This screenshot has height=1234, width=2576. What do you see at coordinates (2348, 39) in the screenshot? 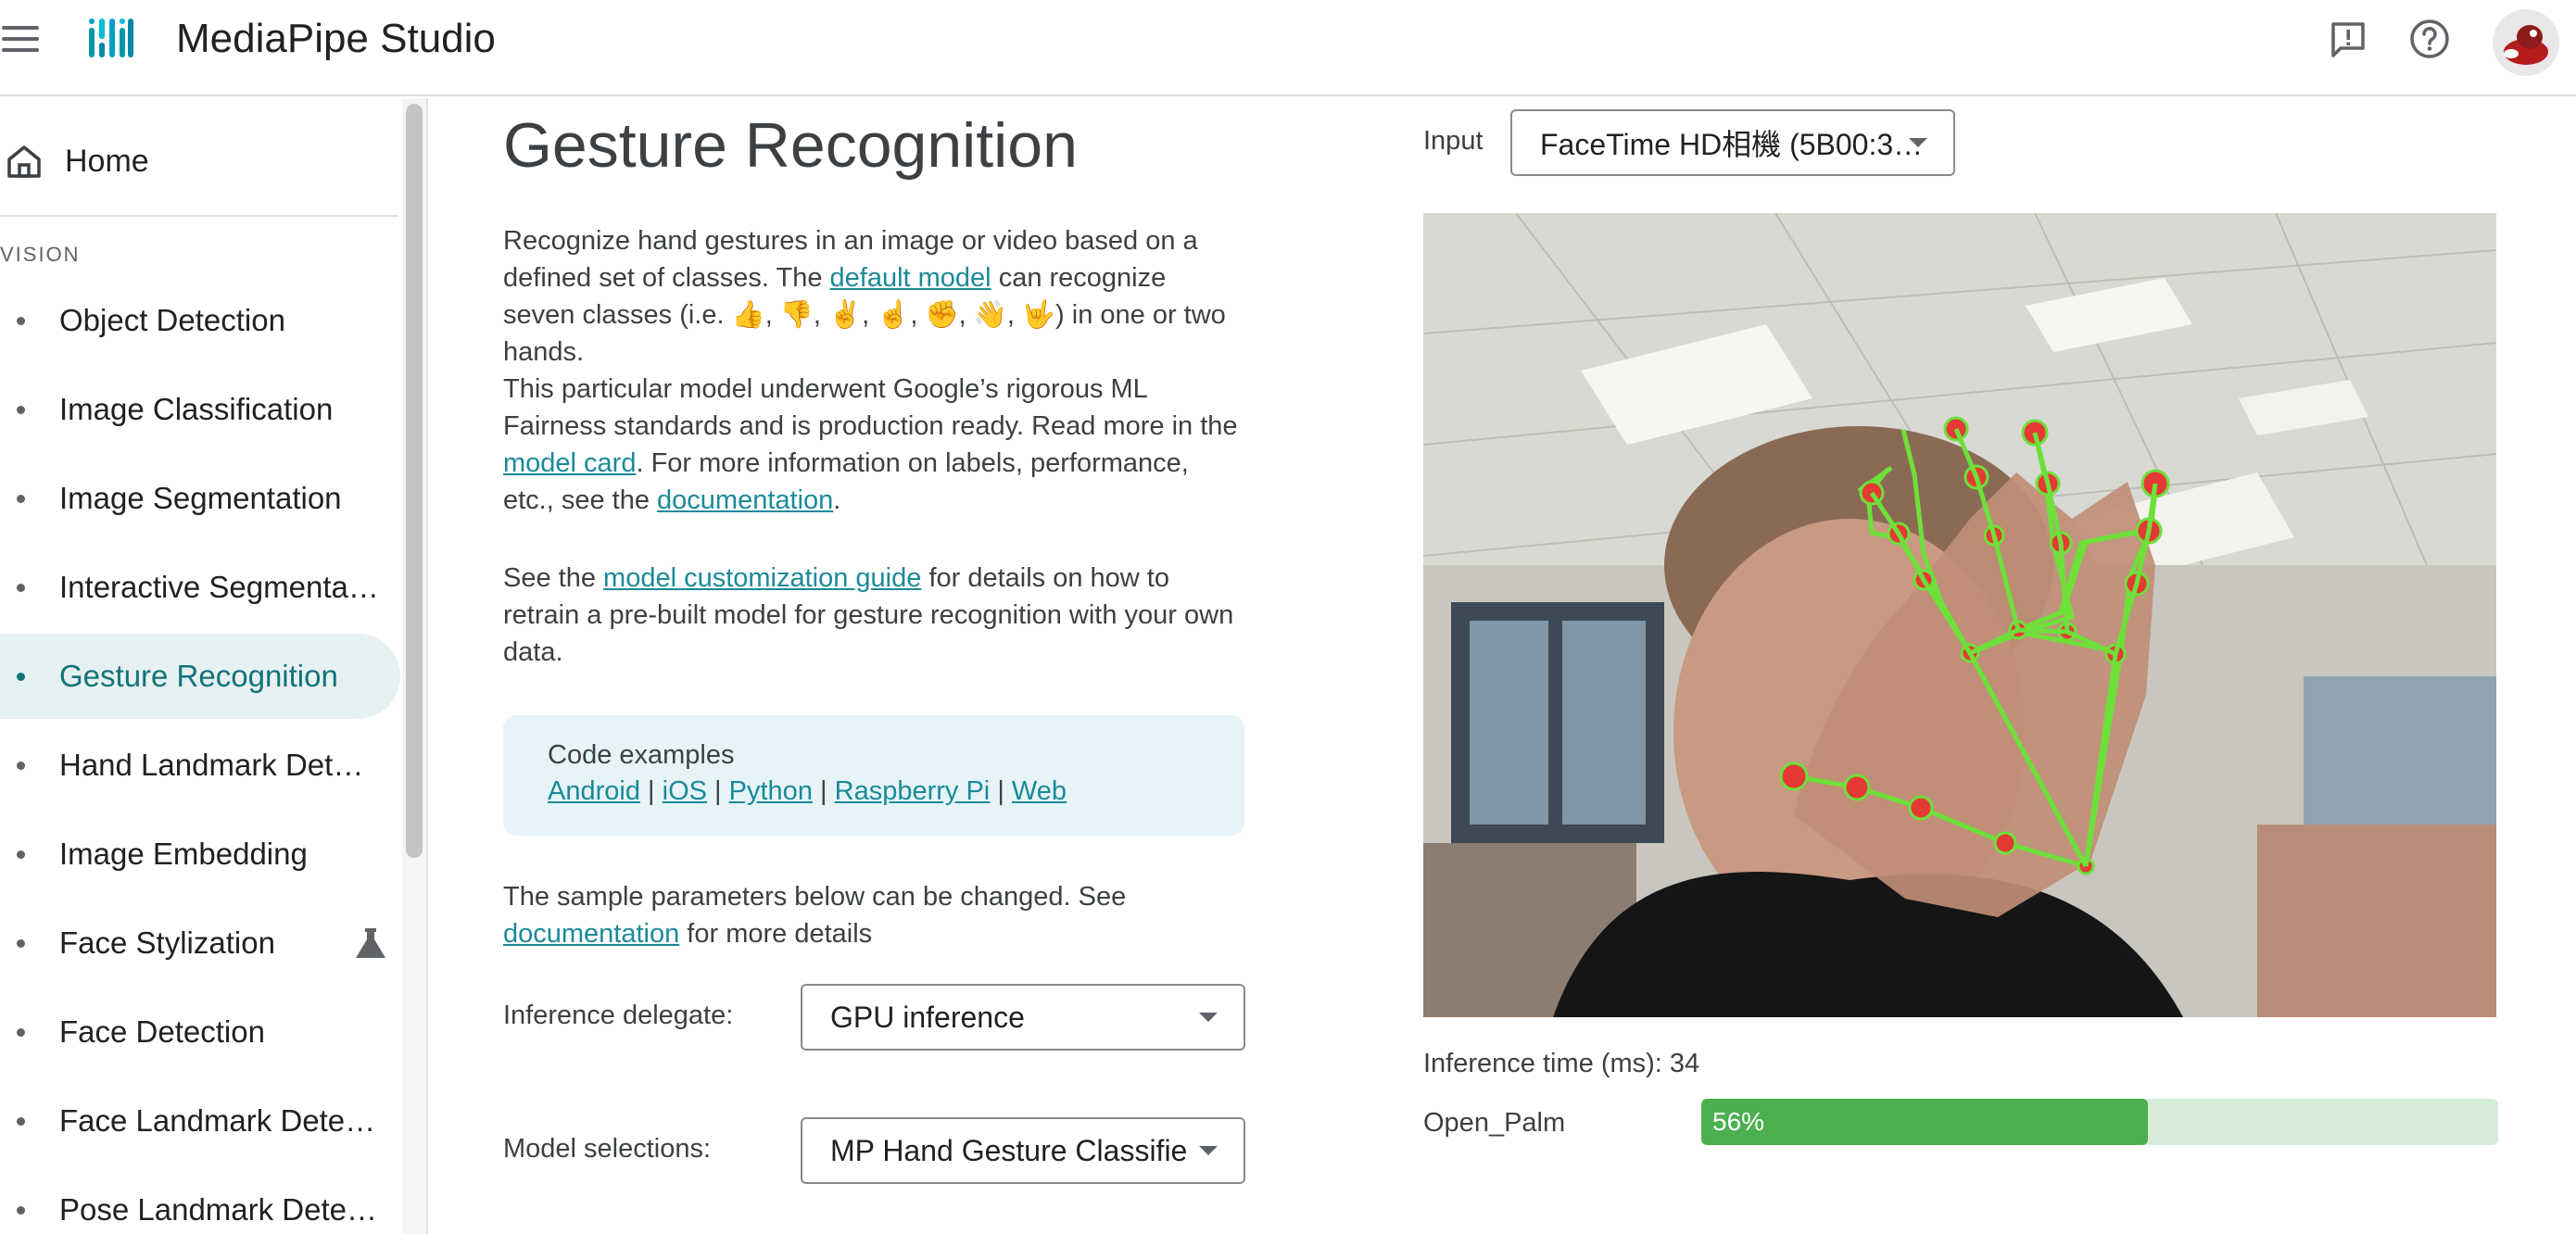
I see `feedback-icon` at bounding box center [2348, 39].